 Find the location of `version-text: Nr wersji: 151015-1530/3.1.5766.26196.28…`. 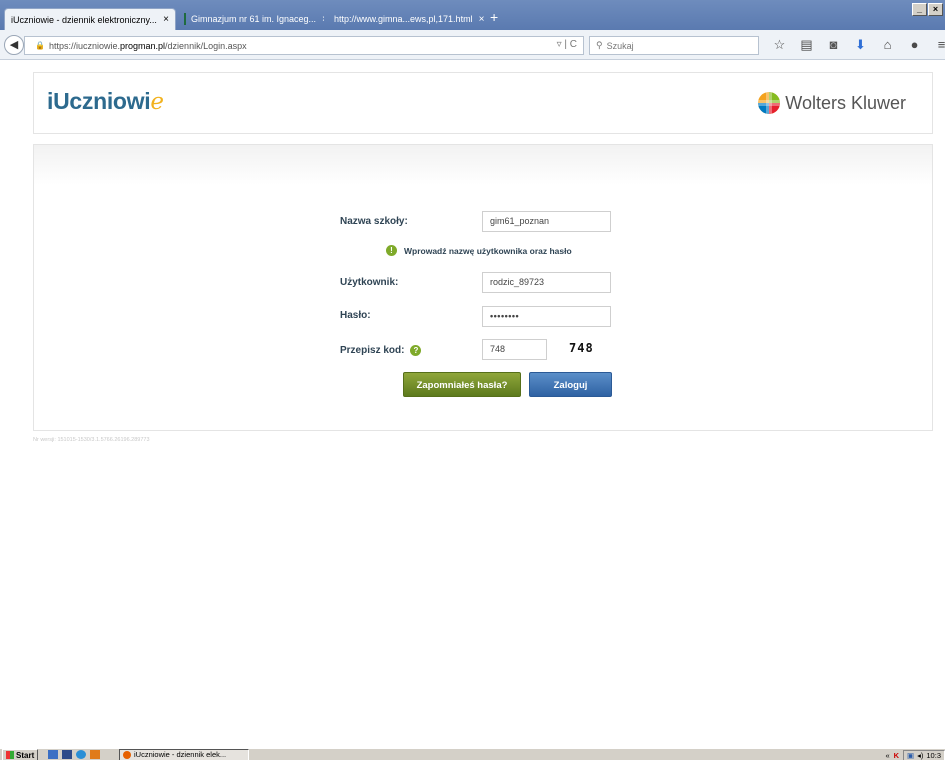

version-text: Nr wersji: 151015-1530/3.1.5766.26196.28… is located at coordinates (91, 440).